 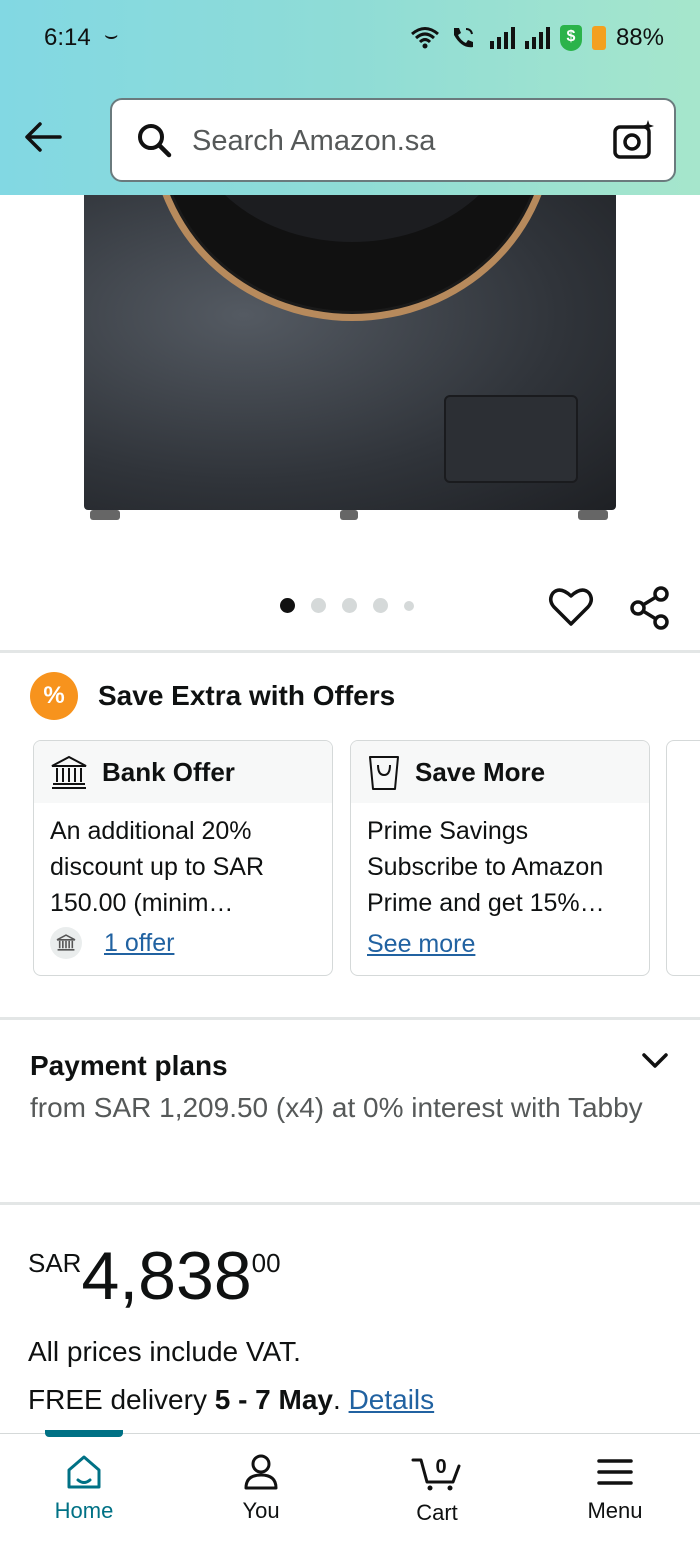 What do you see at coordinates (261, 1472) in the screenshot?
I see `person-icon` at bounding box center [261, 1472].